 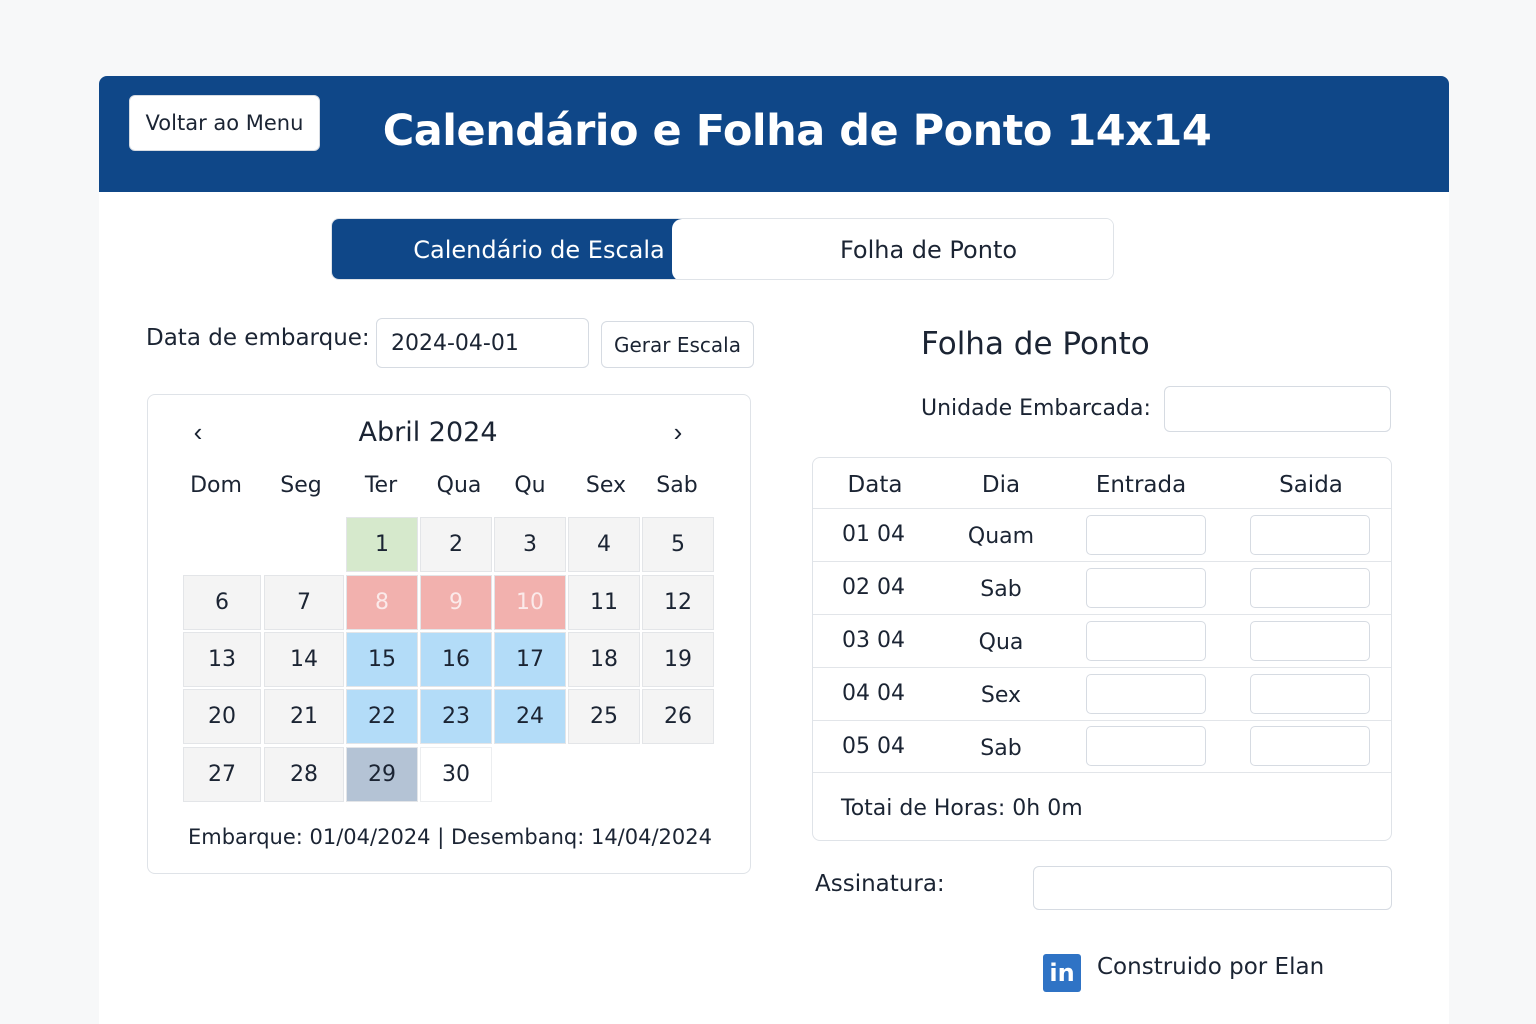 What do you see at coordinates (1001, 642) in the screenshot?
I see `row-day: Qua` at bounding box center [1001, 642].